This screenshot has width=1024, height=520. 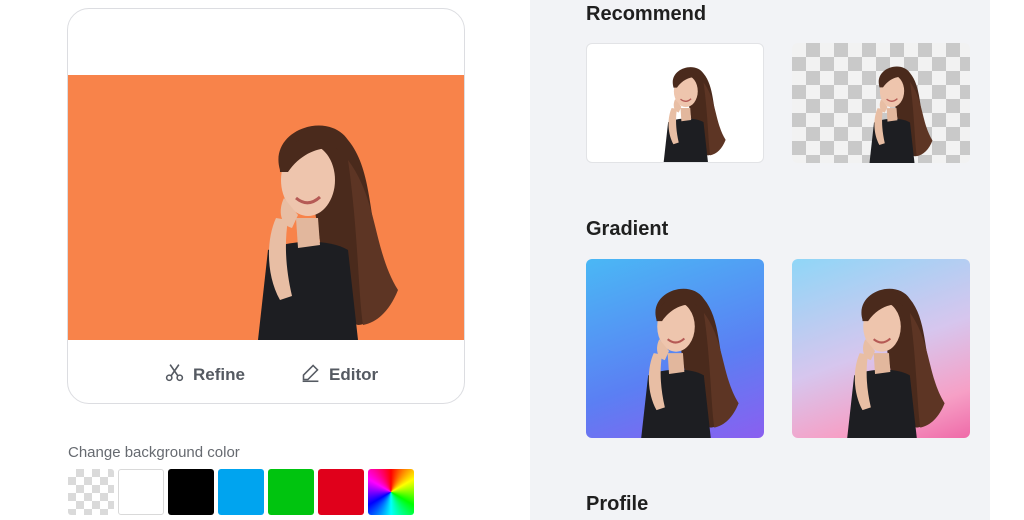 I want to click on gradient-title: Gradient, so click(x=627, y=229).